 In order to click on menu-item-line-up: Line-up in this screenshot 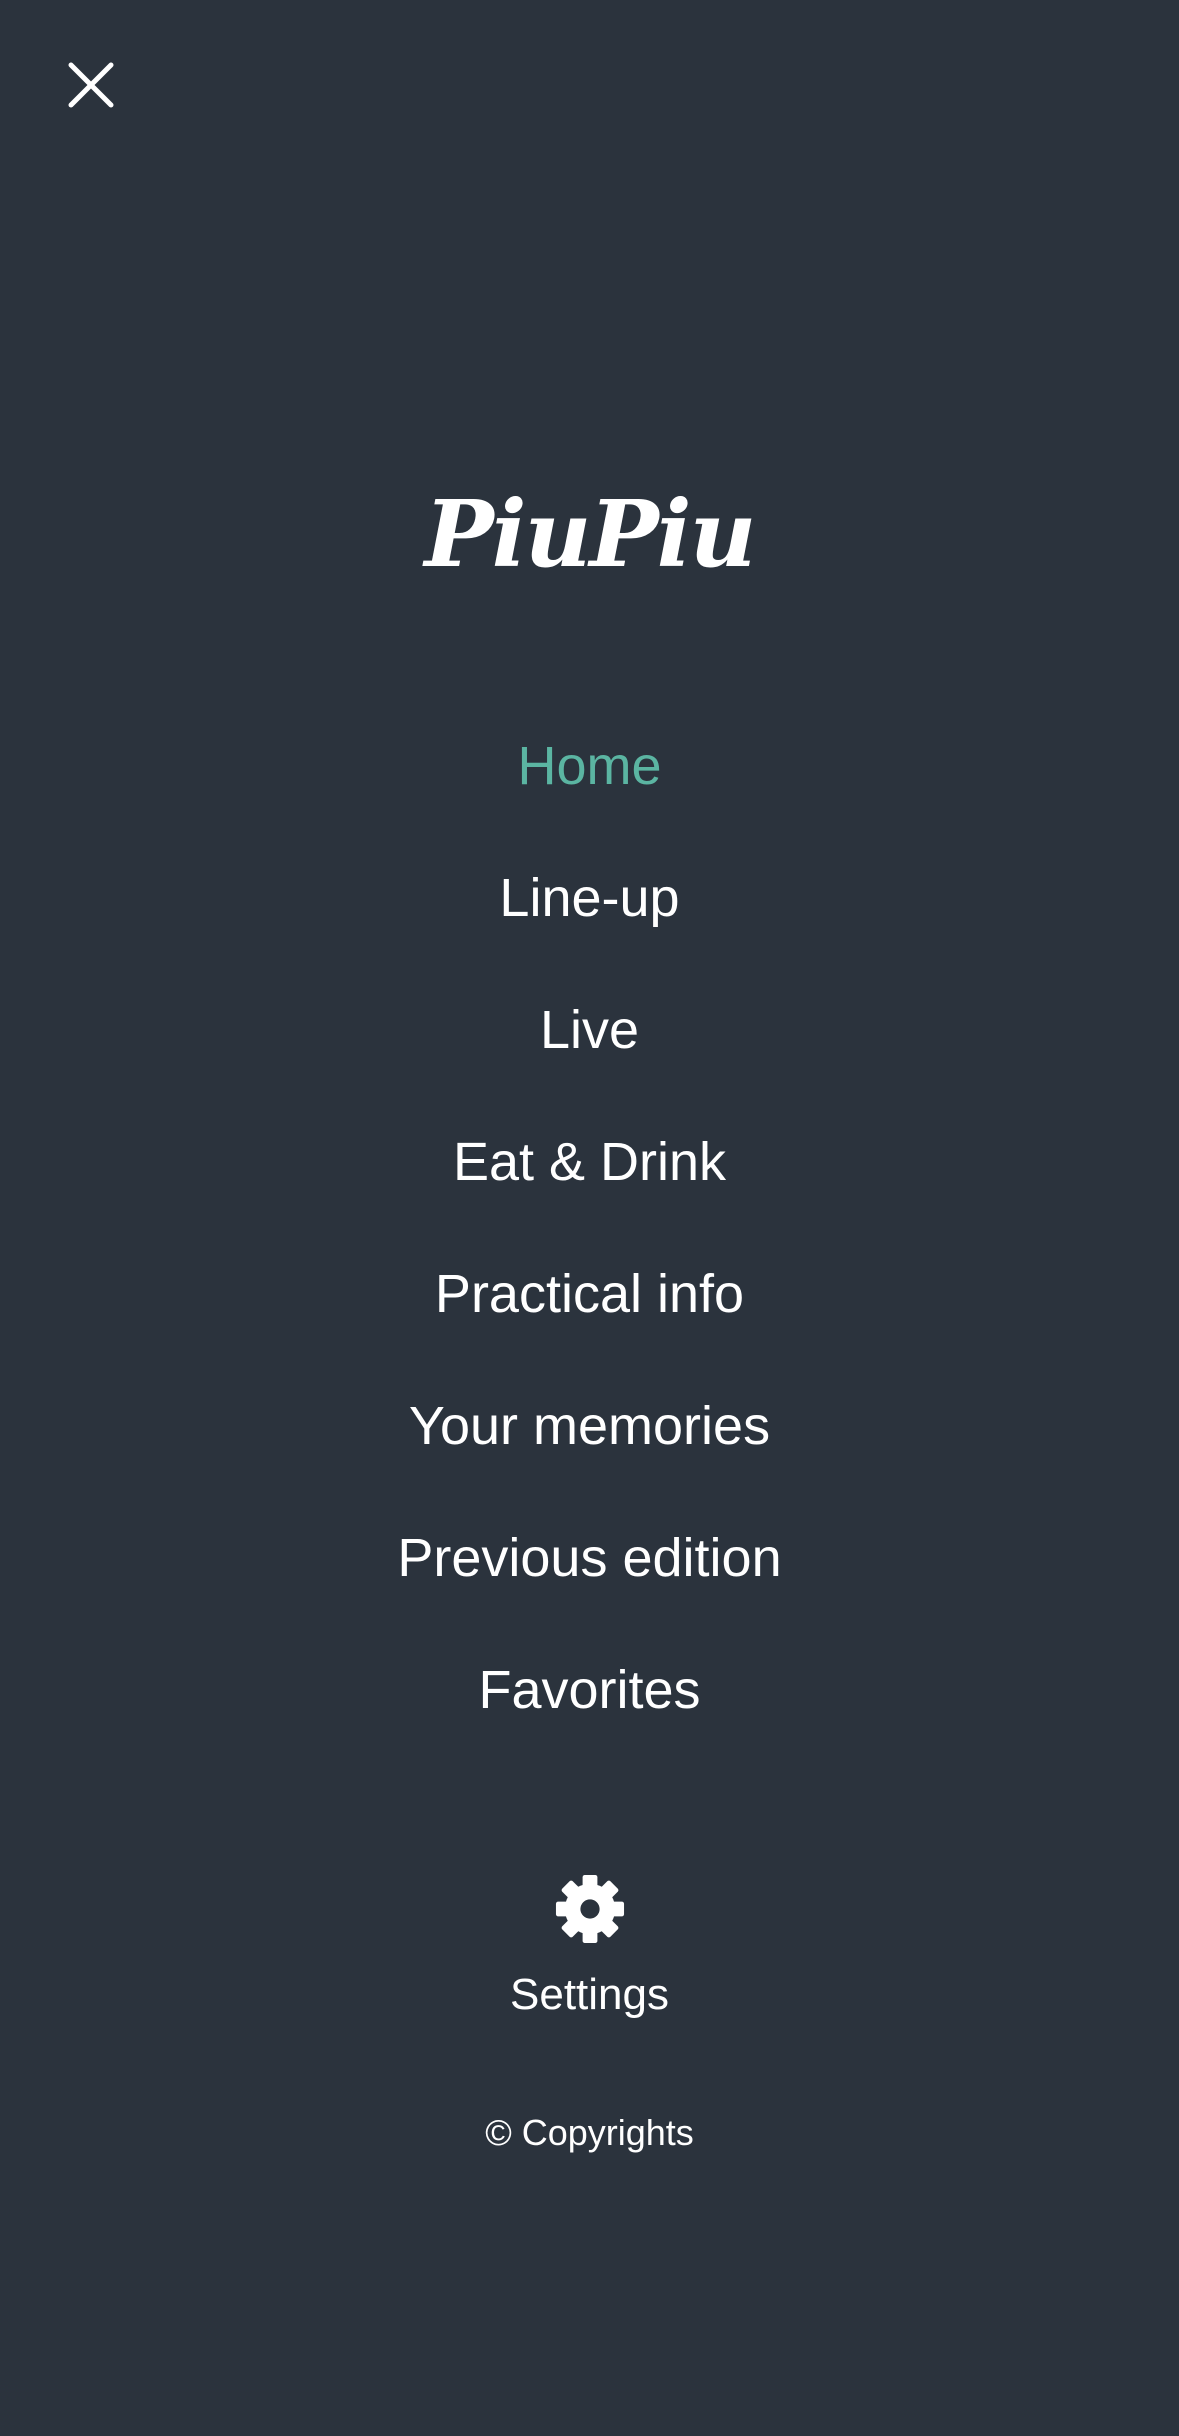, I will do `click(589, 898)`.